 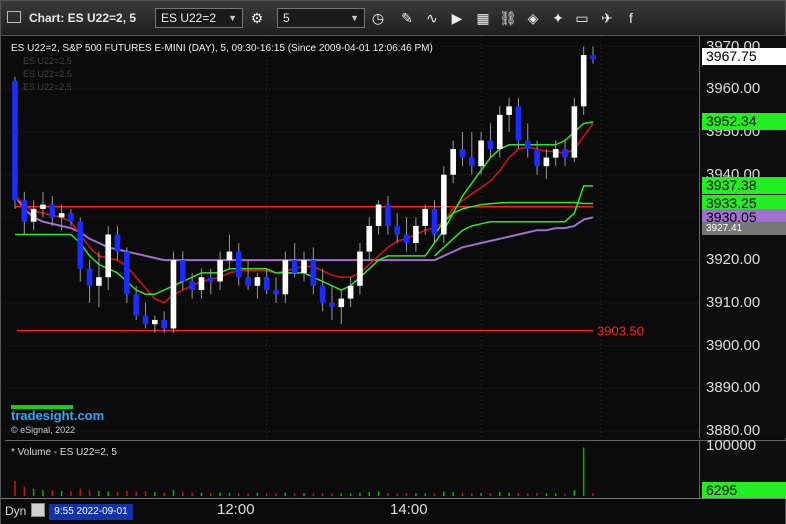 I want to click on volume-scale: 100000 6295, so click(x=742, y=468).